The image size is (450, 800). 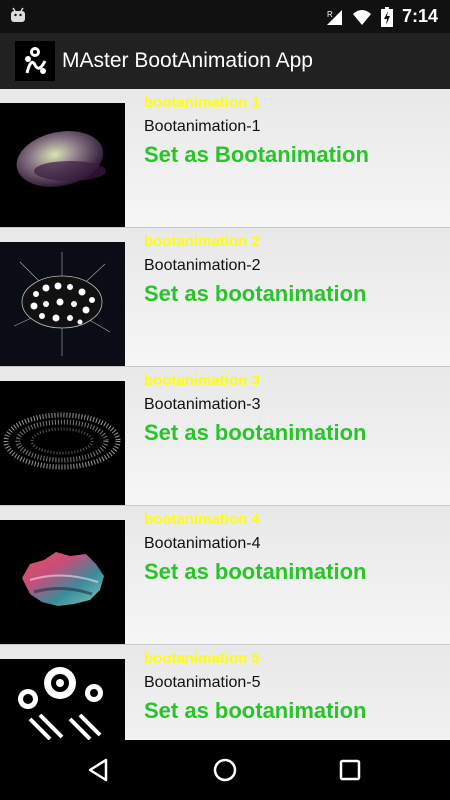 I want to click on recents-icon, so click(x=350, y=770).